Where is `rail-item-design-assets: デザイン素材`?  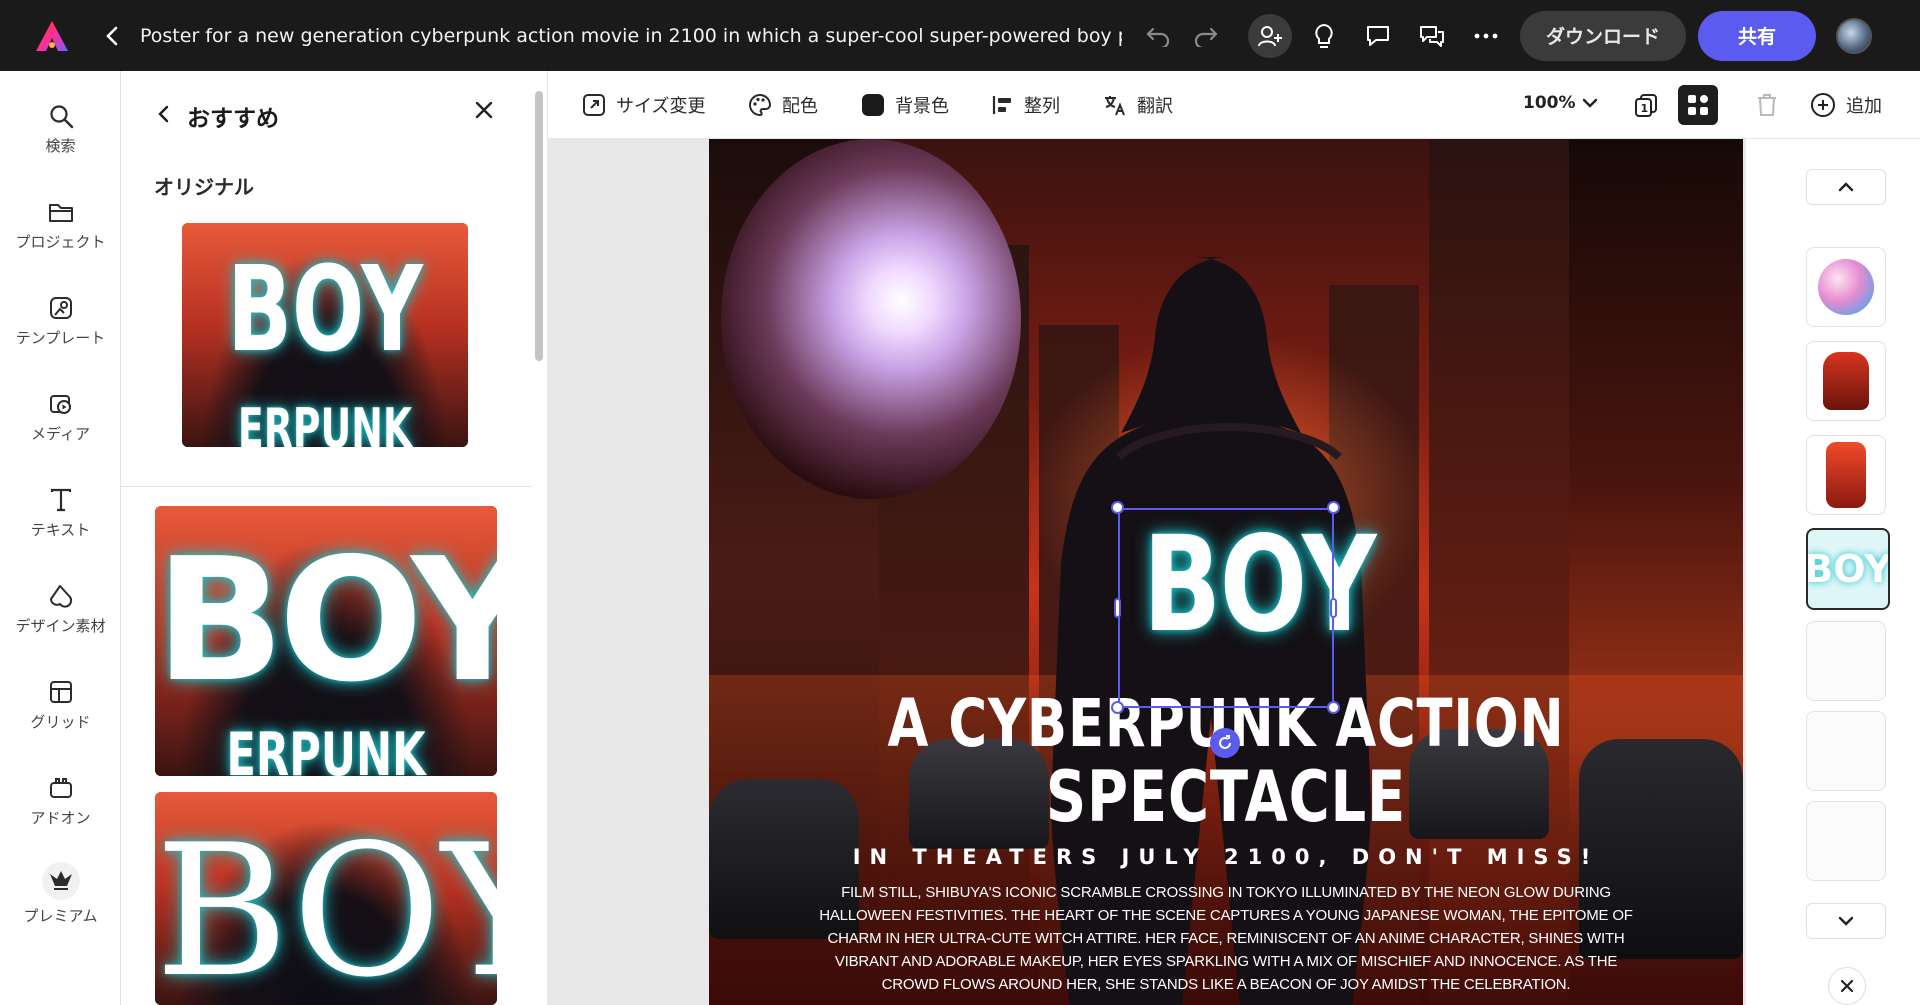
rail-item-design-assets: デザイン素材 is located at coordinates (60, 608).